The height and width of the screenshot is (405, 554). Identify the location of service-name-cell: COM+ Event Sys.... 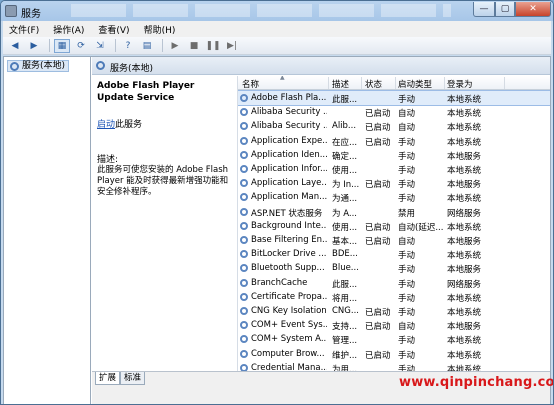
(289, 325).